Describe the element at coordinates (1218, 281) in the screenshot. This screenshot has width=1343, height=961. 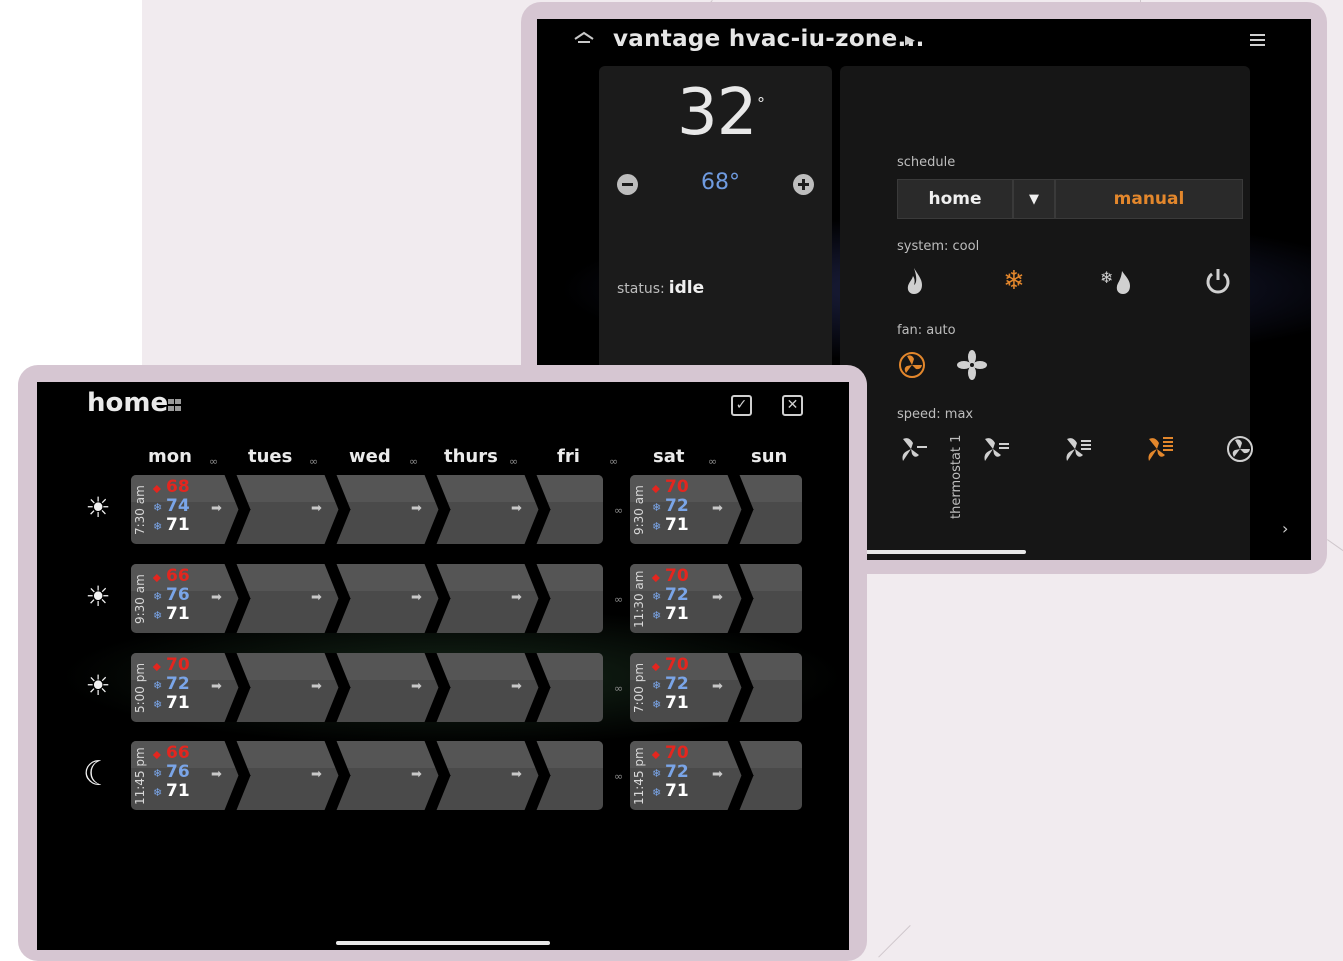
I see `power-icon` at that location.